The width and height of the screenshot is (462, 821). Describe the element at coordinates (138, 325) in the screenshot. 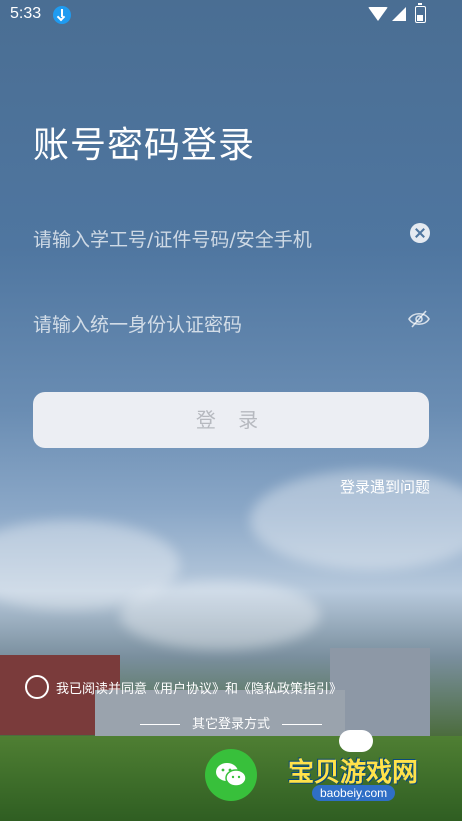

I see `password-placeholder: 请输入统一身份认证密码` at that location.